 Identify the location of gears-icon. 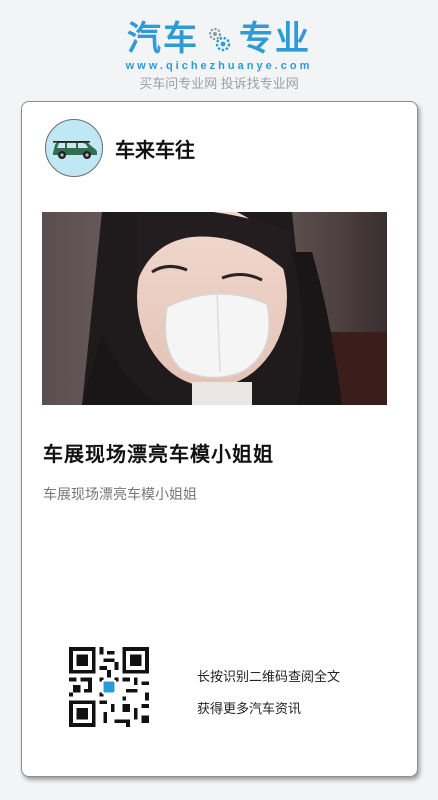
(219, 39).